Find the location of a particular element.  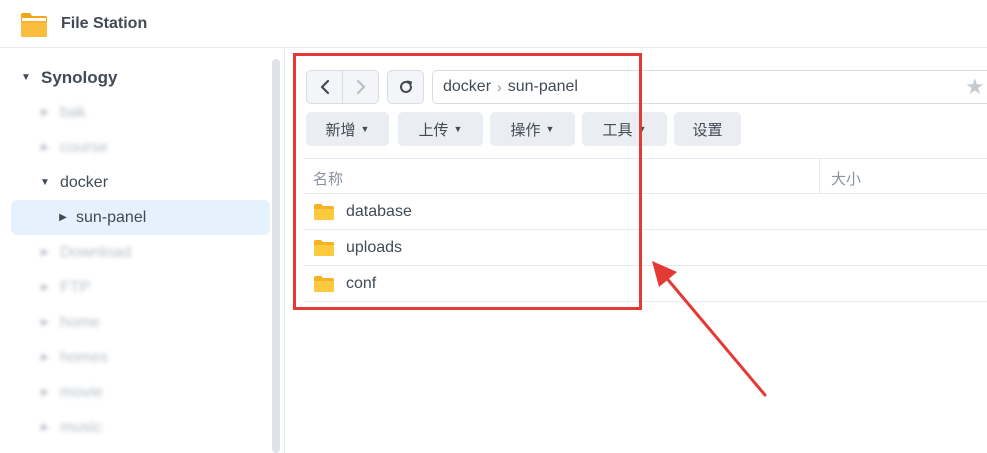

refresh-button is located at coordinates (405, 87).